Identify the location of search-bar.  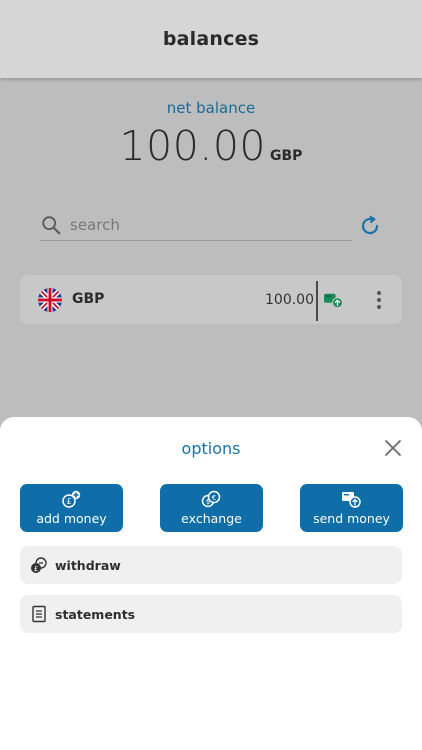
(196, 225).